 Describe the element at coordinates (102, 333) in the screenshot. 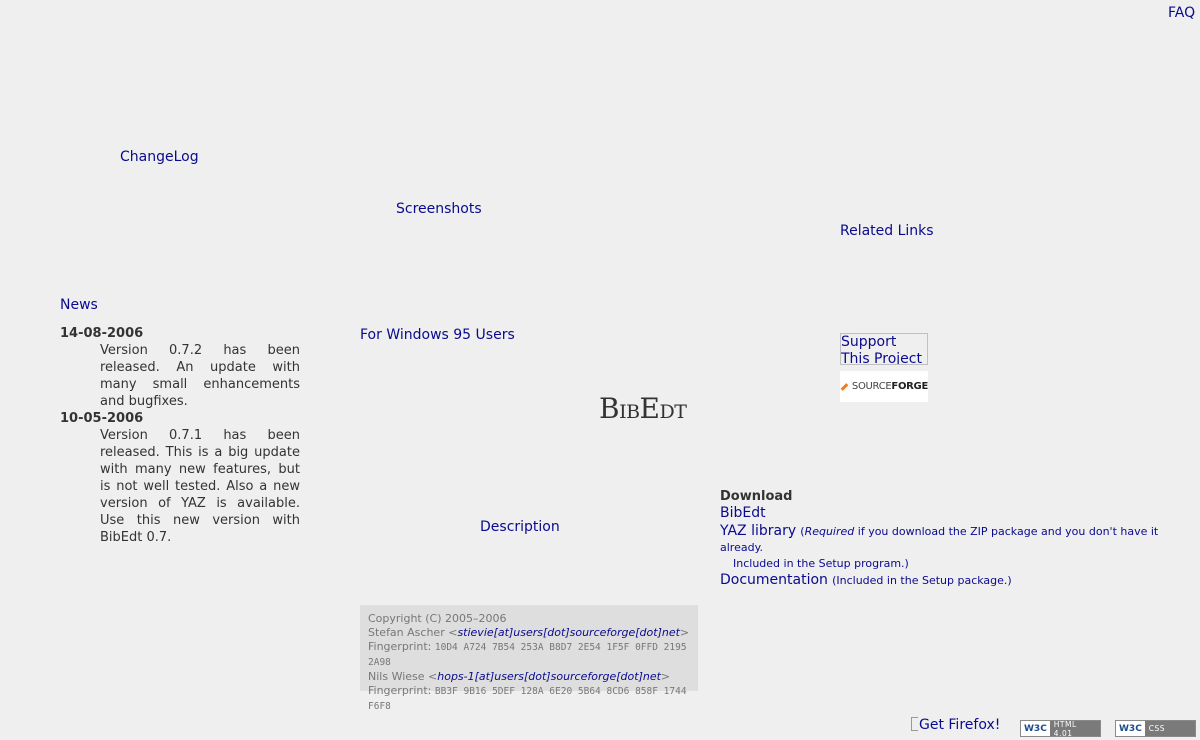

I see `news-date: 14-08-2006` at that location.